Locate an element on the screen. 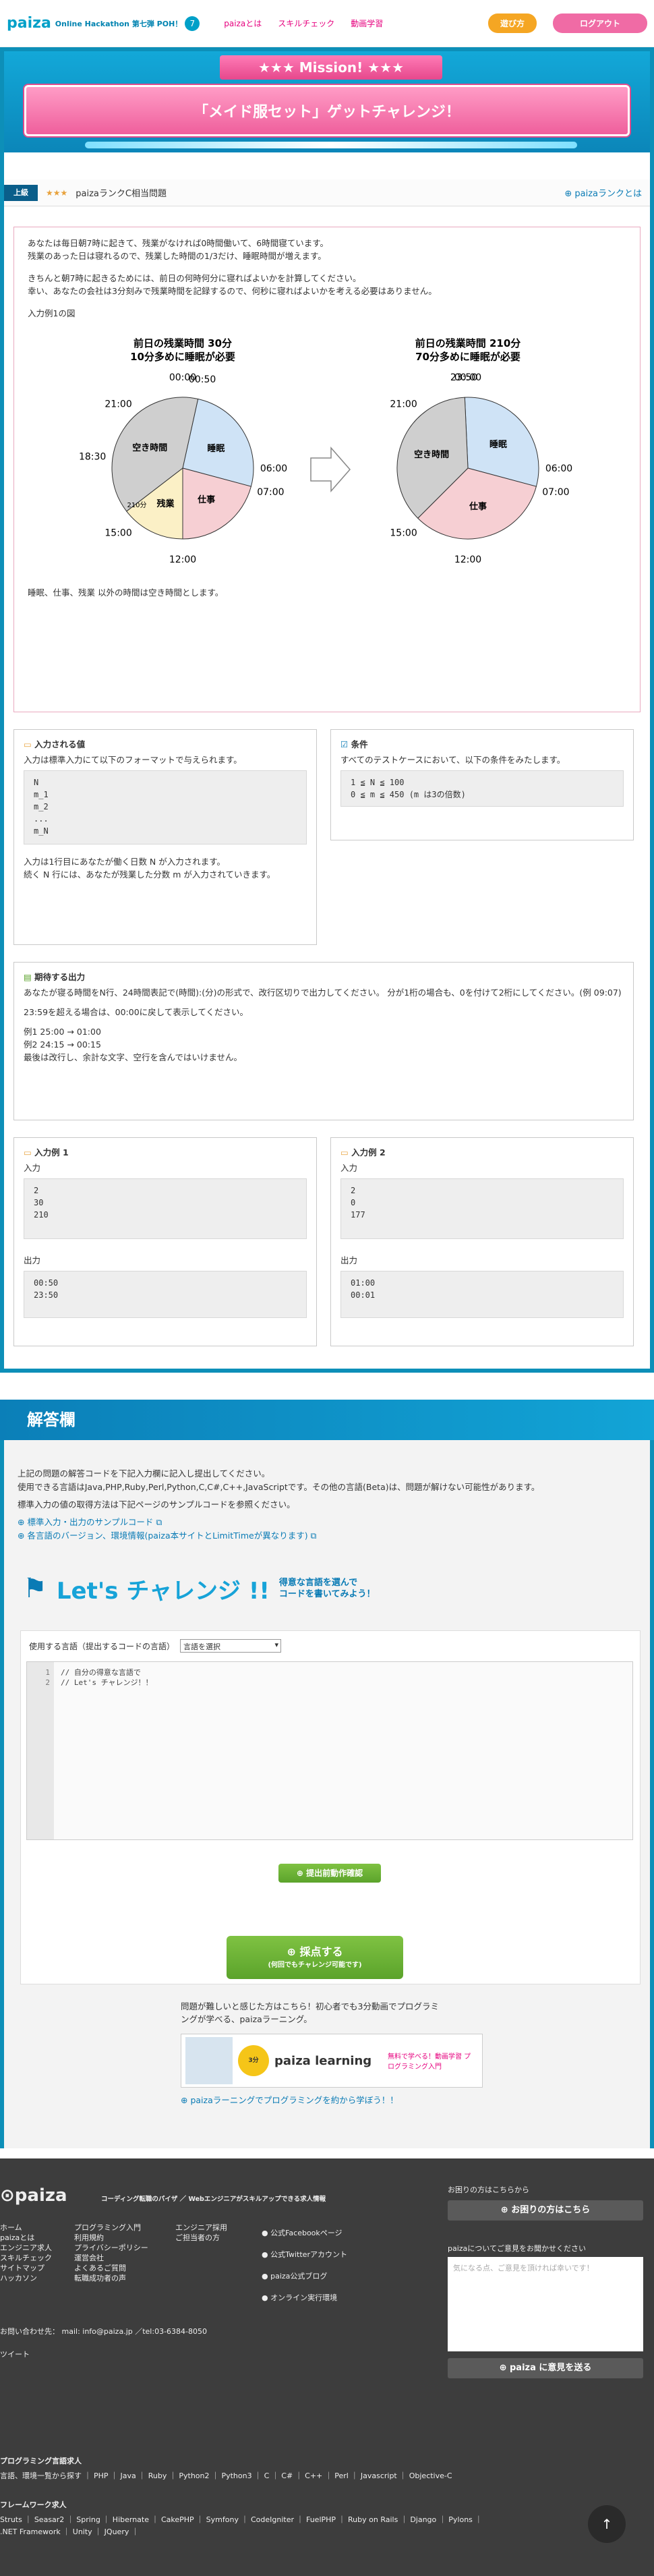 The height and width of the screenshot is (2576, 654). fw-jobs-links: .NET Framework ｜ Unity ｜ JQuery ｜ is located at coordinates (69, 2531).